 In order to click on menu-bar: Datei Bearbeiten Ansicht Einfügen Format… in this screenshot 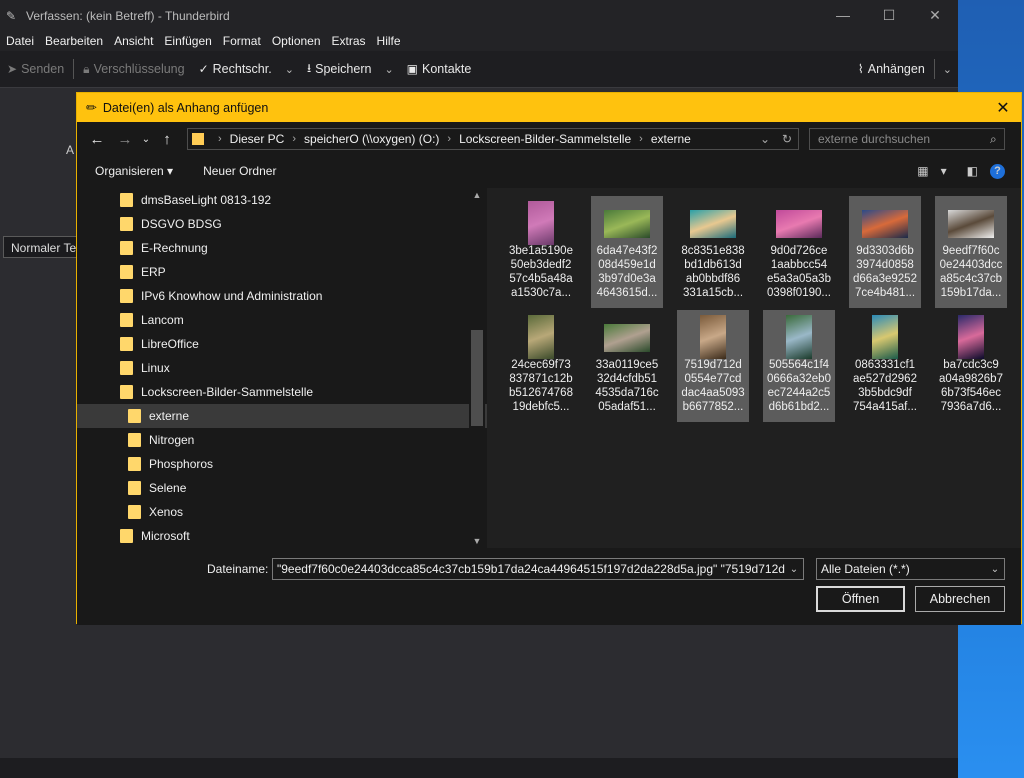, I will do `click(479, 41)`.